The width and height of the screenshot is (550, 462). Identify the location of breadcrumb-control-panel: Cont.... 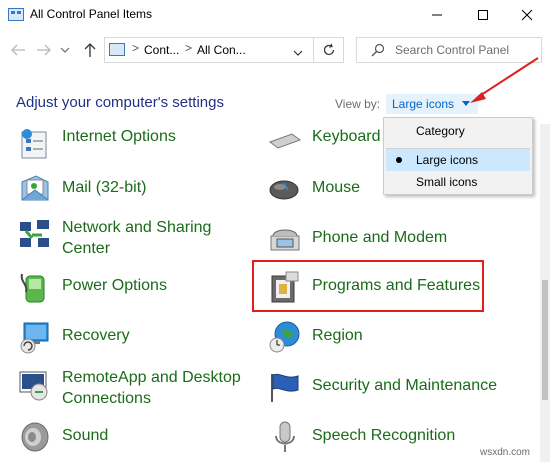
(161, 50).